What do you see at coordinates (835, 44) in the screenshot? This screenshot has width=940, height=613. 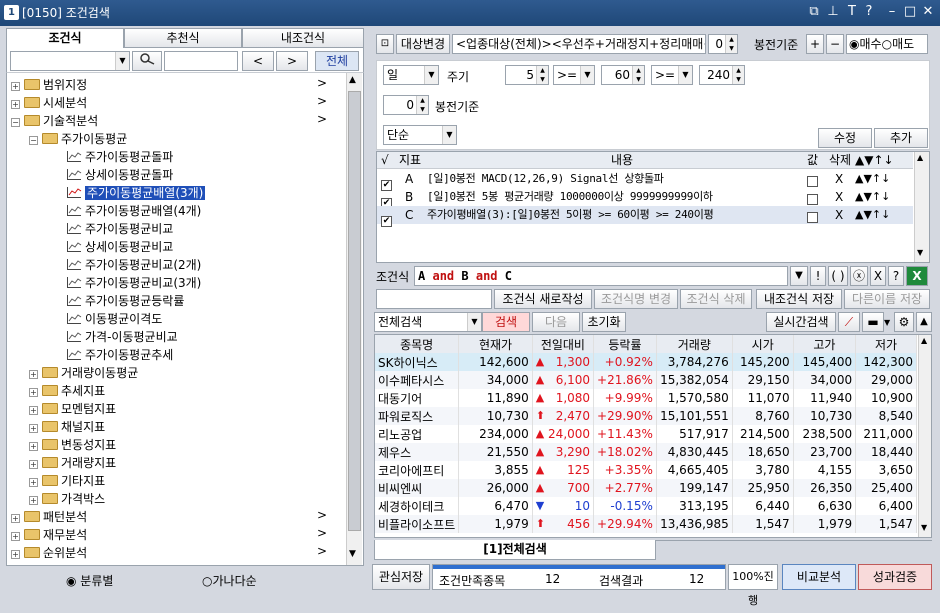 I see `minus-button: −` at bounding box center [835, 44].